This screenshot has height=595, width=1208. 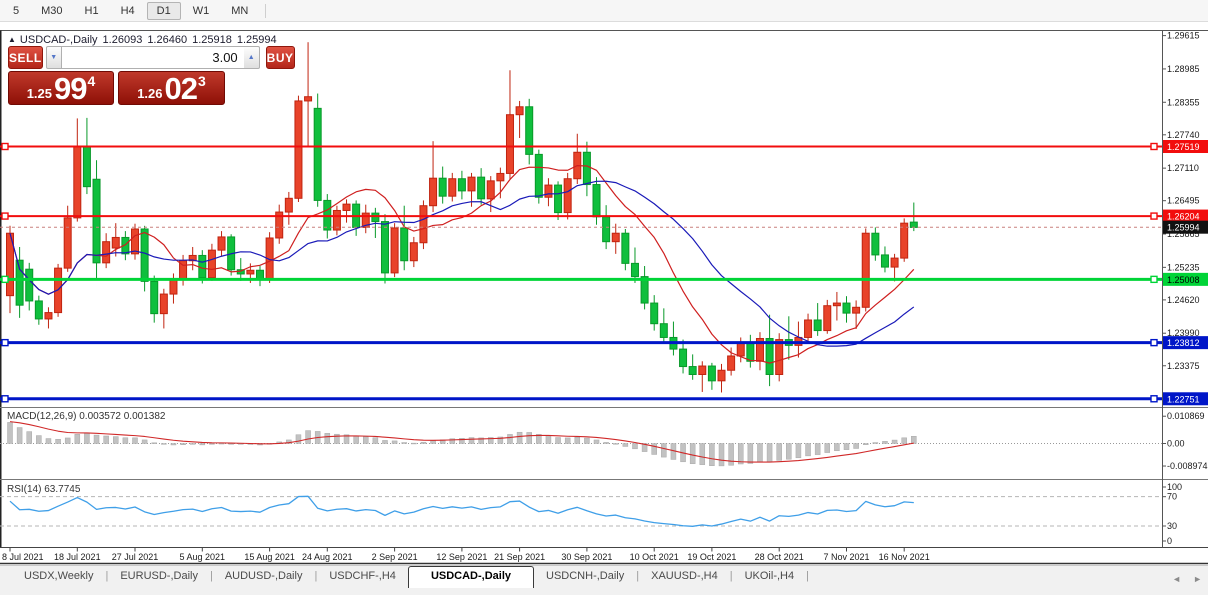 I want to click on price-badge-label: 1.27519, so click(x=1183, y=147).